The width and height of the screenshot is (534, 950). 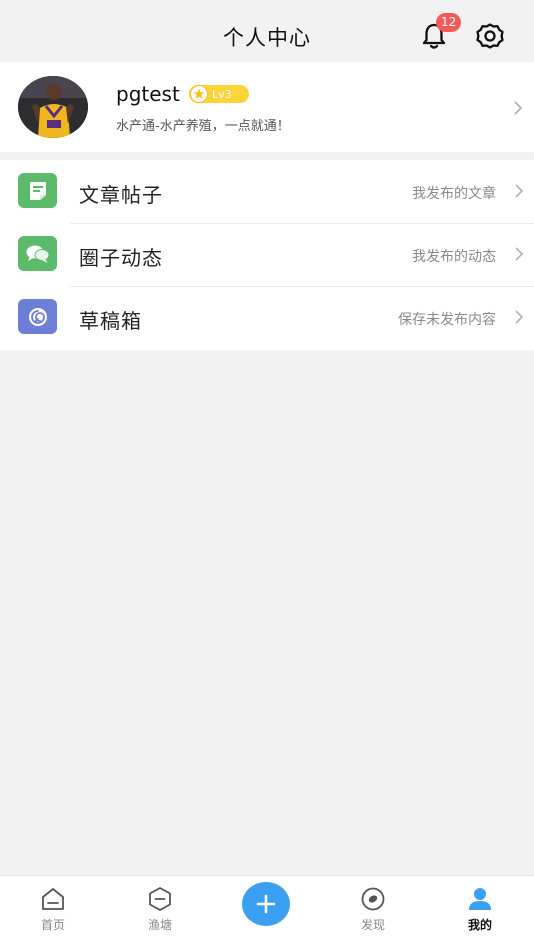 I want to click on menu-item-hint: 我发布的文章, so click(x=454, y=194).